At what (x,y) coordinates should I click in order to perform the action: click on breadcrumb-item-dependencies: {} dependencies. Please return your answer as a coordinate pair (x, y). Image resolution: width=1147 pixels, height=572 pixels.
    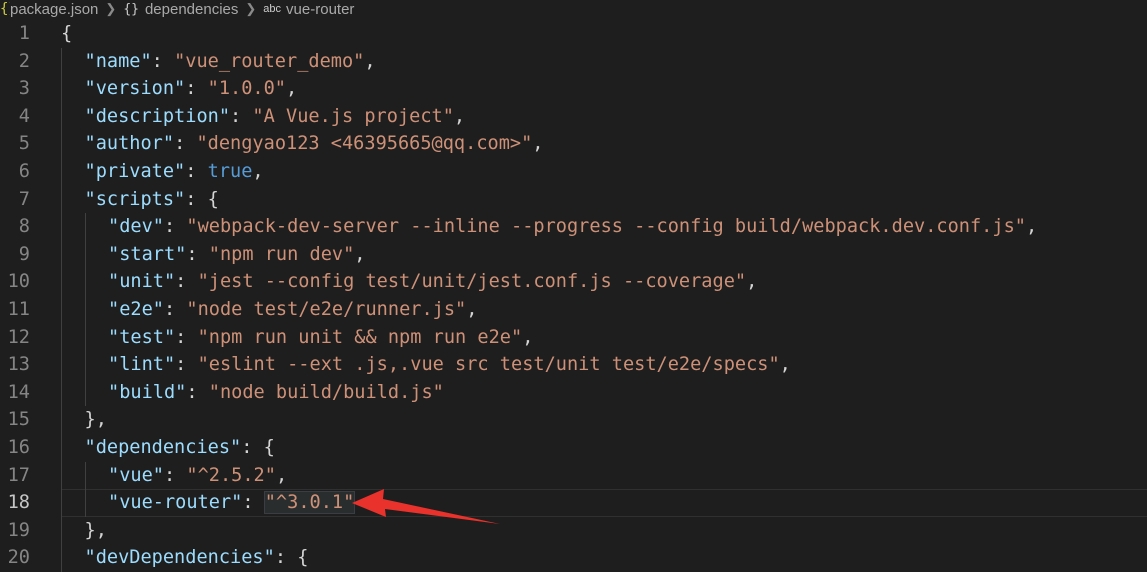
    Looking at the image, I should click on (180, 9).